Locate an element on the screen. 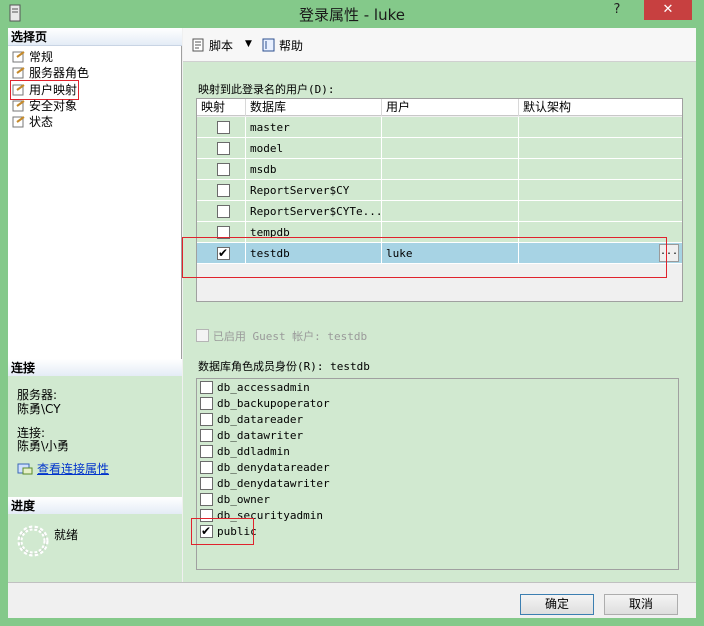 This screenshot has height=626, width=704. title-bar: 登录属性 - luke ? ✕ is located at coordinates (352, 14).